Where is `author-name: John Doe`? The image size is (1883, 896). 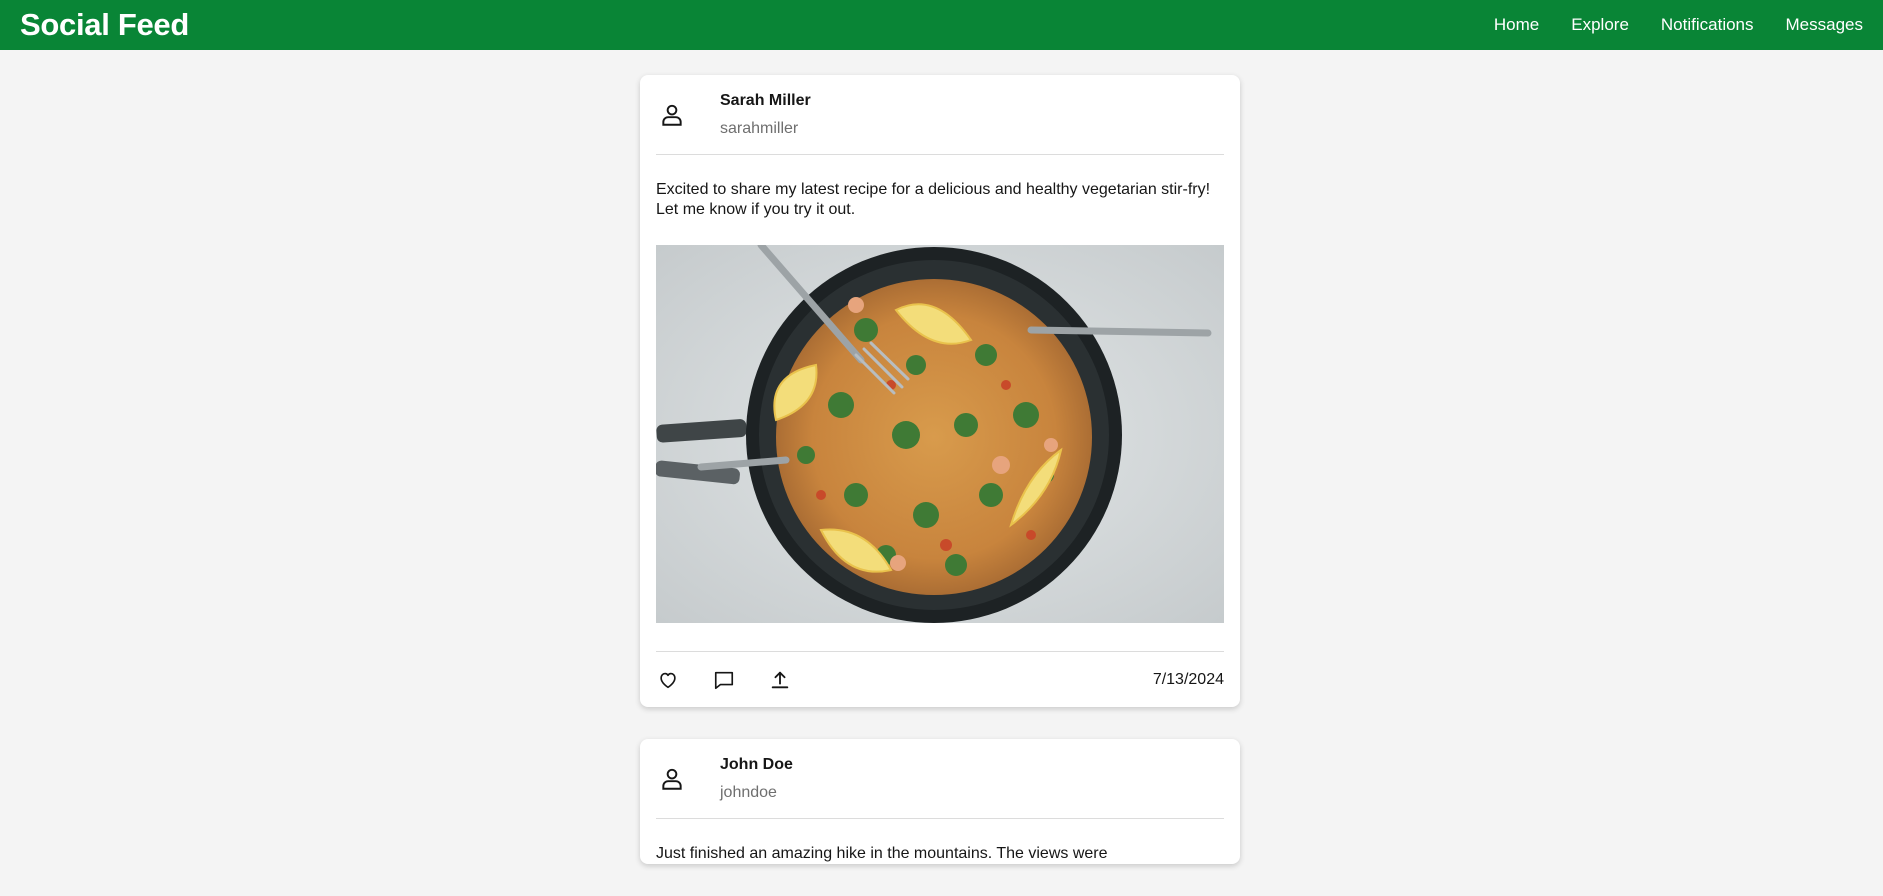
author-name: John Doe is located at coordinates (756, 765).